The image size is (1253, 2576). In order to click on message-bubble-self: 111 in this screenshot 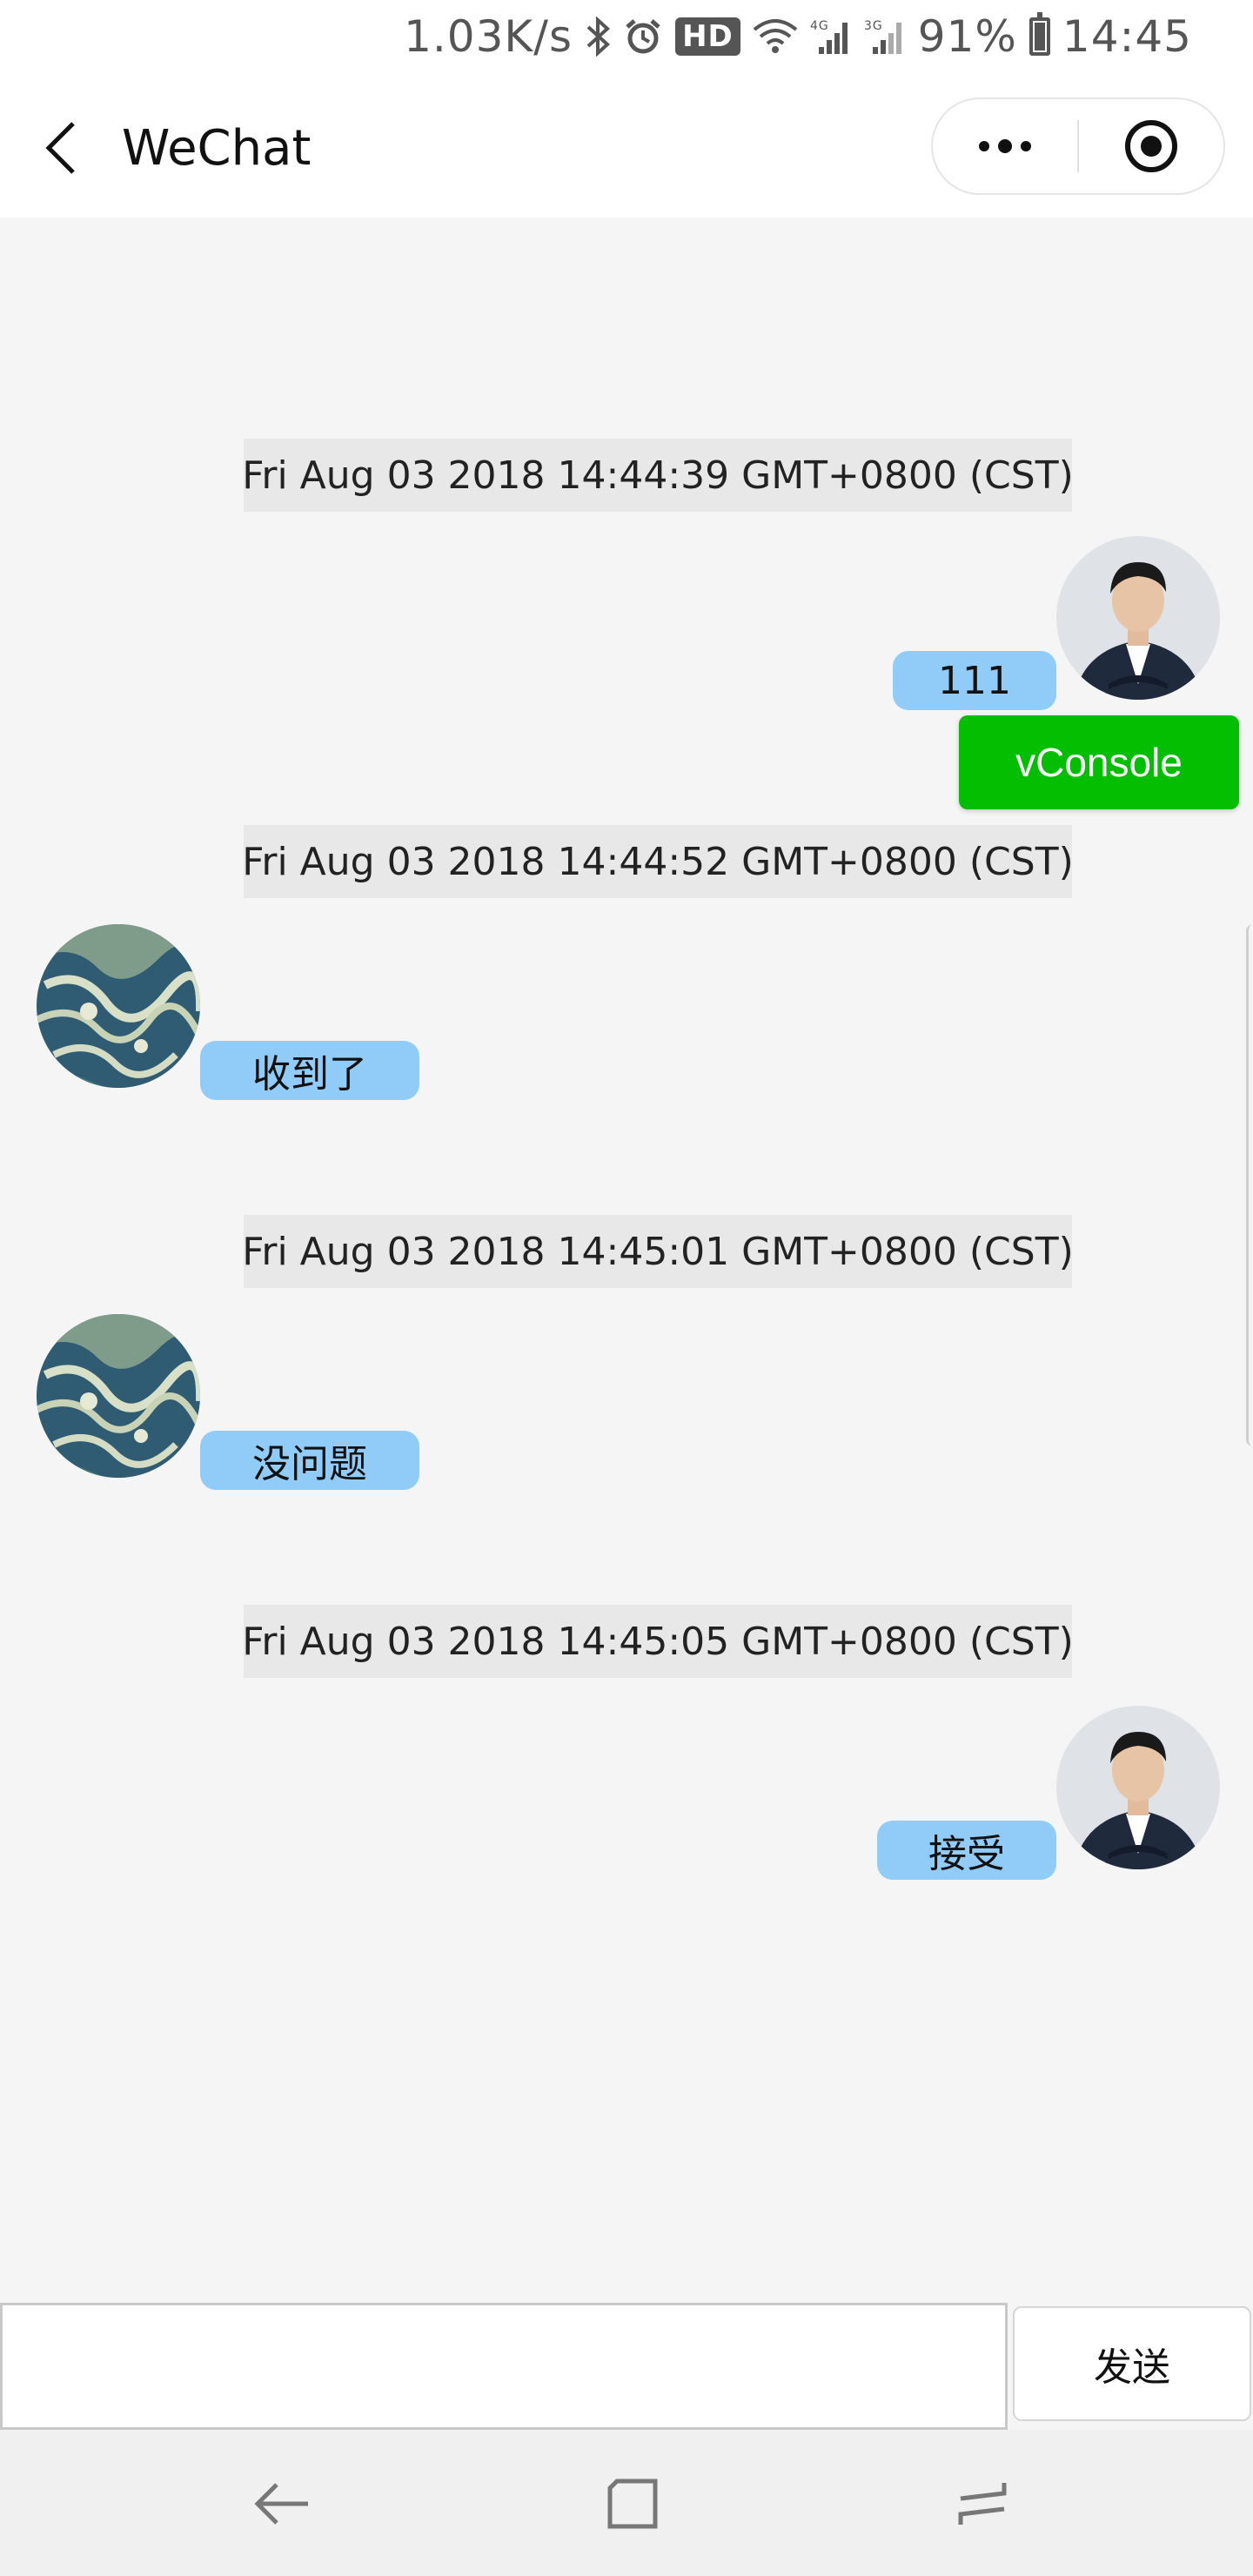, I will do `click(974, 680)`.